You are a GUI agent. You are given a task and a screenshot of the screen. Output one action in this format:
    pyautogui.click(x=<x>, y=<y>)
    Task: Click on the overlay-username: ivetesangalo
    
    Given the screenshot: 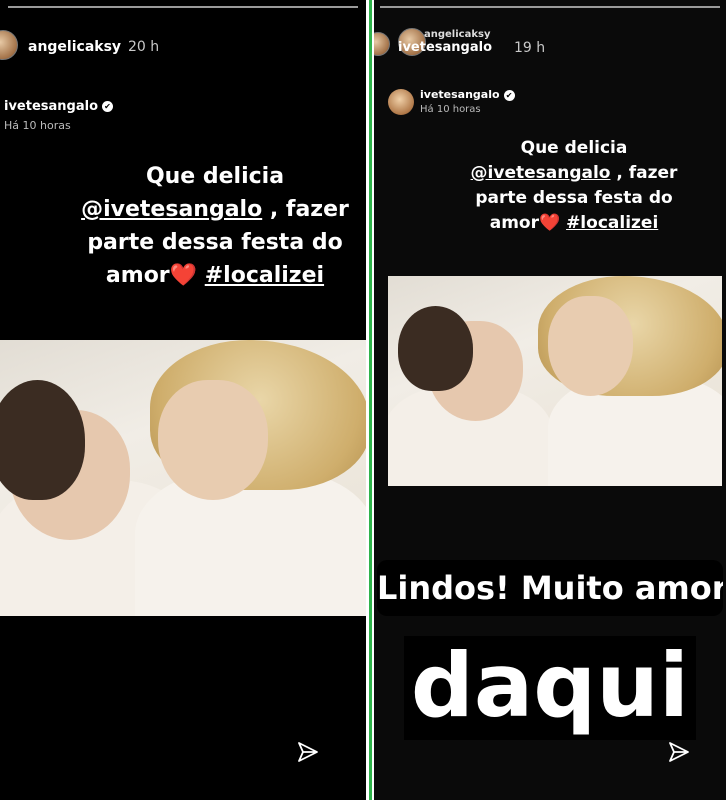 What is the action you would take?
    pyautogui.click(x=445, y=47)
    